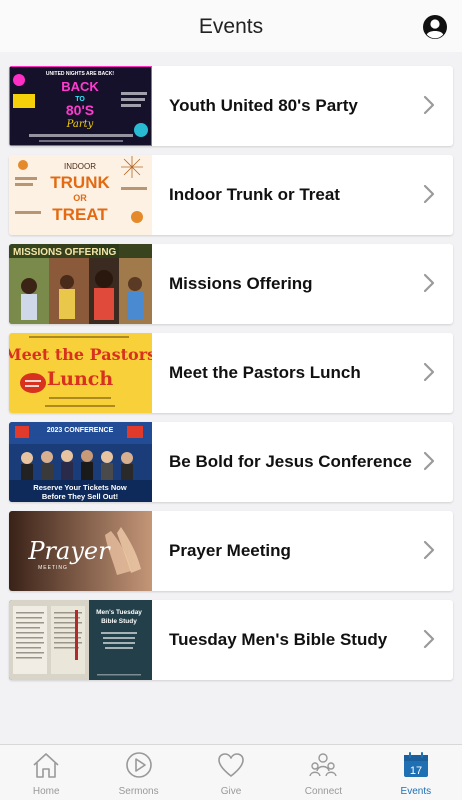 This screenshot has width=462, height=800. I want to click on svg-text: 17, so click(416, 771).